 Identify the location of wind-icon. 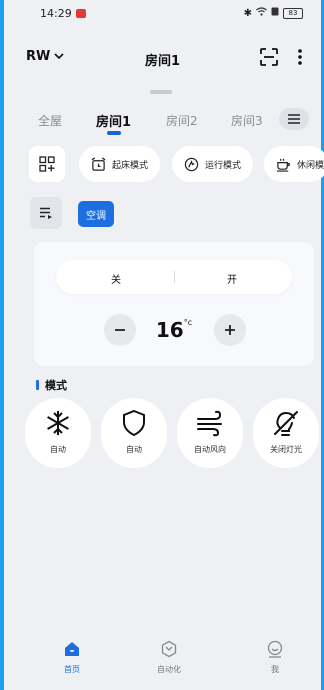
(209, 423).